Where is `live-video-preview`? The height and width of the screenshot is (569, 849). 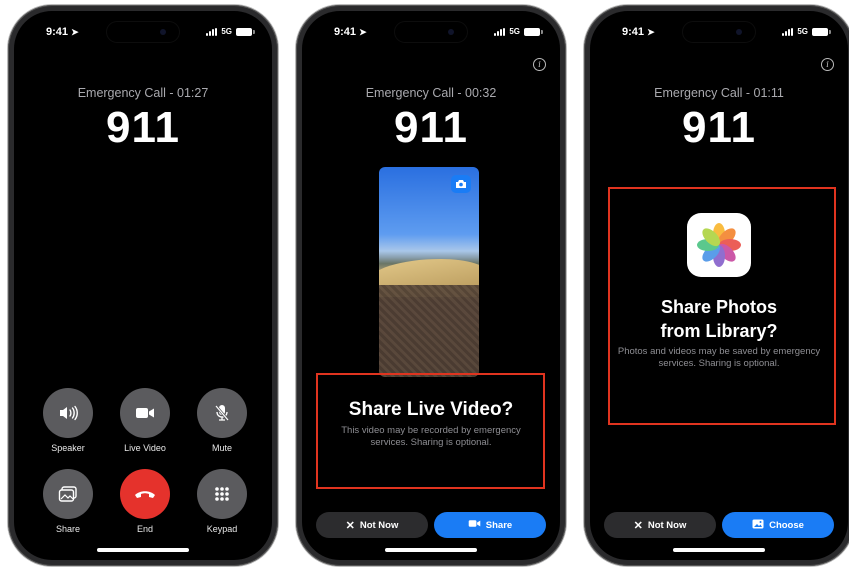
live-video-preview is located at coordinates (429, 272).